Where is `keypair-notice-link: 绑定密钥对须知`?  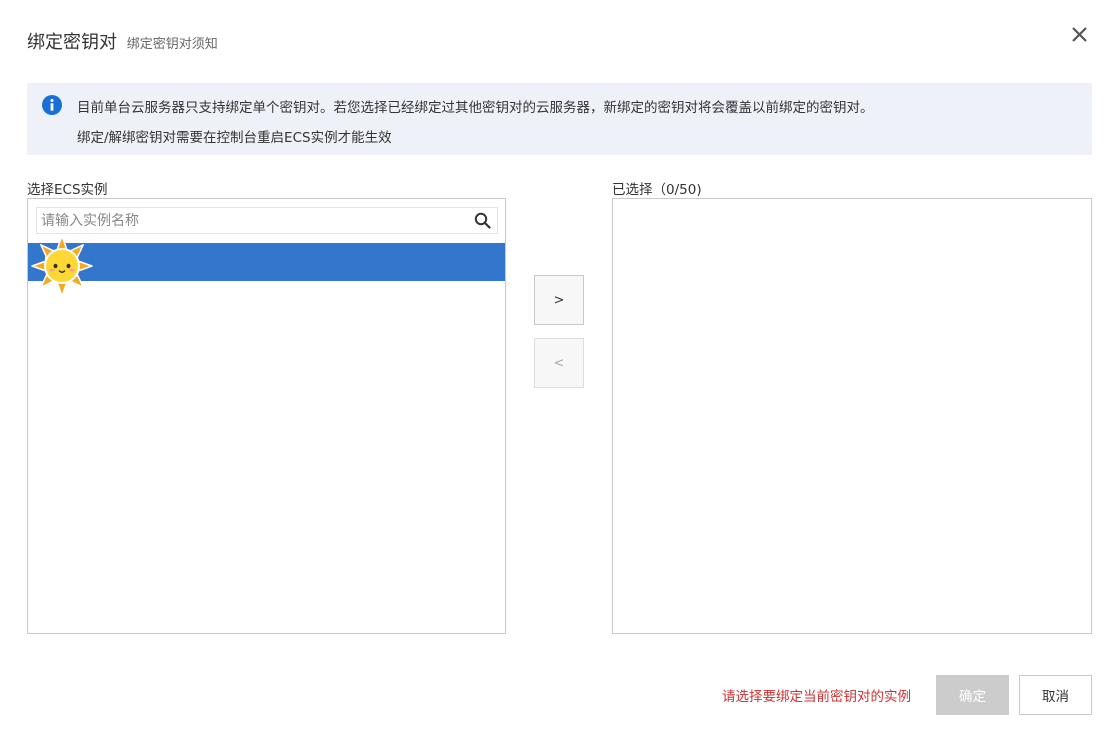
keypair-notice-link: 绑定密钥对须知 is located at coordinates (172, 44).